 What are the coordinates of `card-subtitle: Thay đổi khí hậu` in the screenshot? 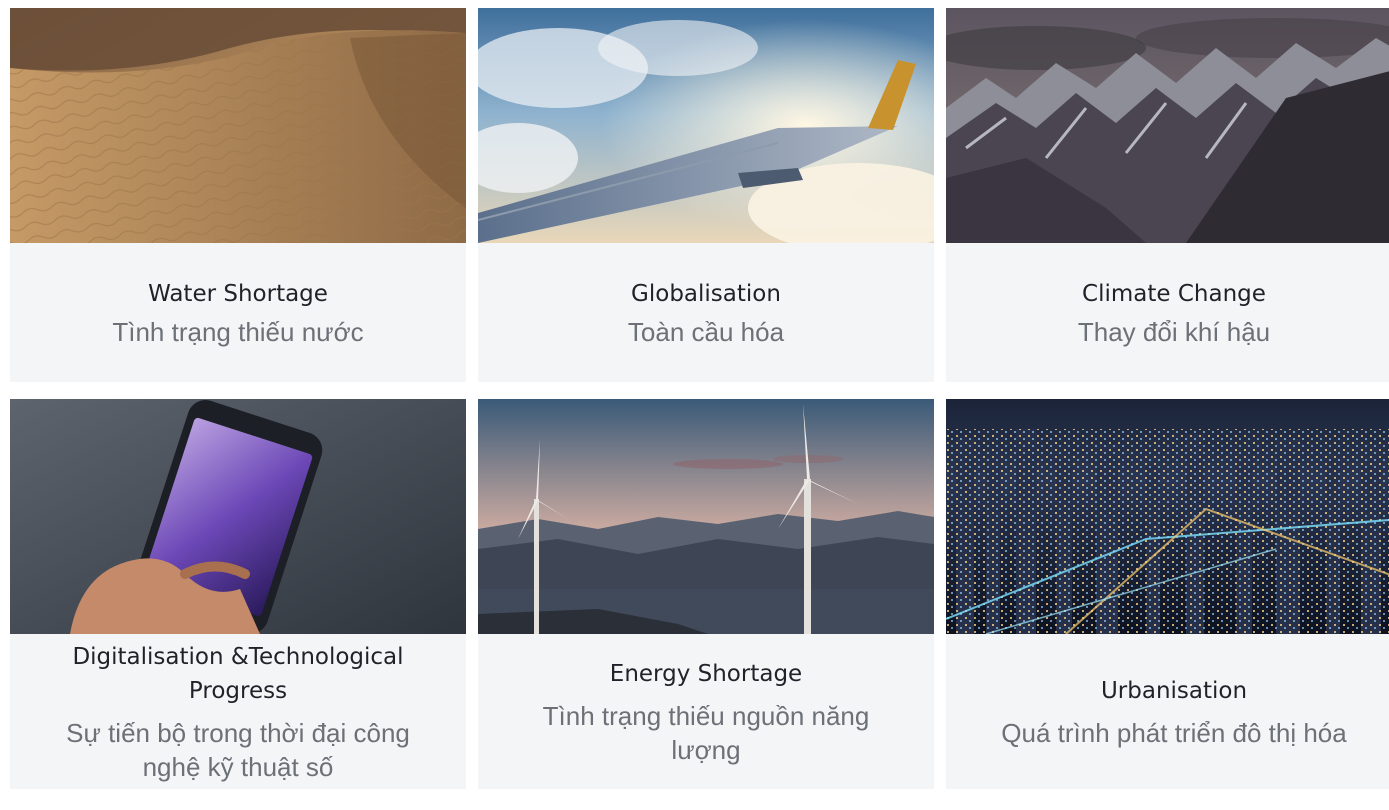 It's located at (1174, 331).